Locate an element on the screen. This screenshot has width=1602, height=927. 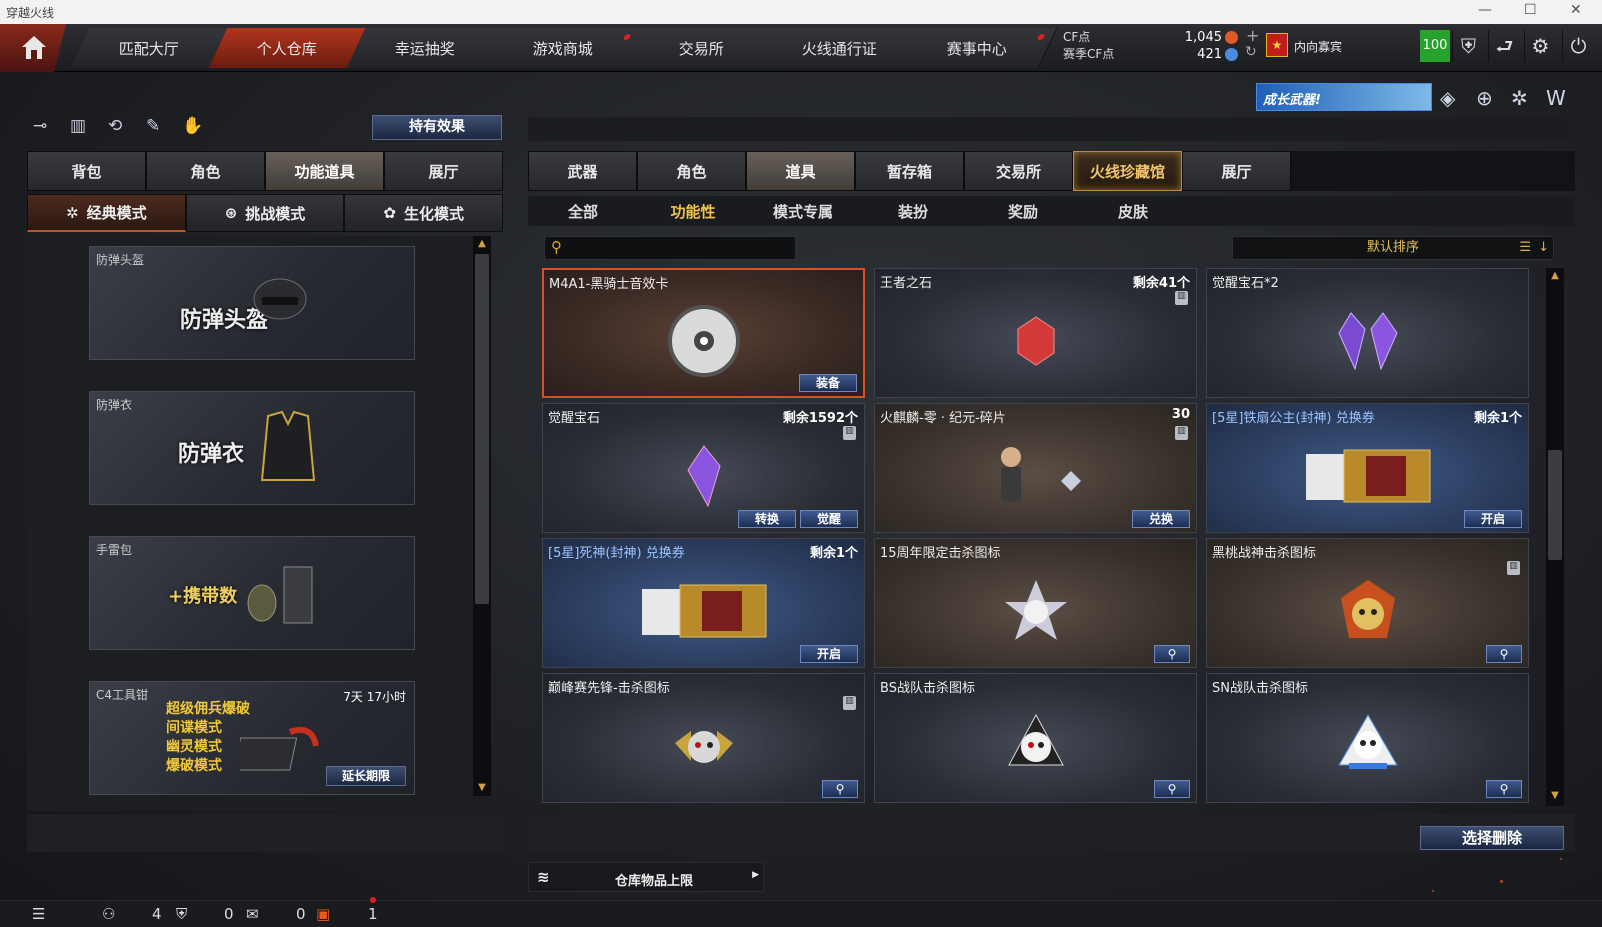
nav-tab-6: 赛事中心 is located at coordinates (978, 48).